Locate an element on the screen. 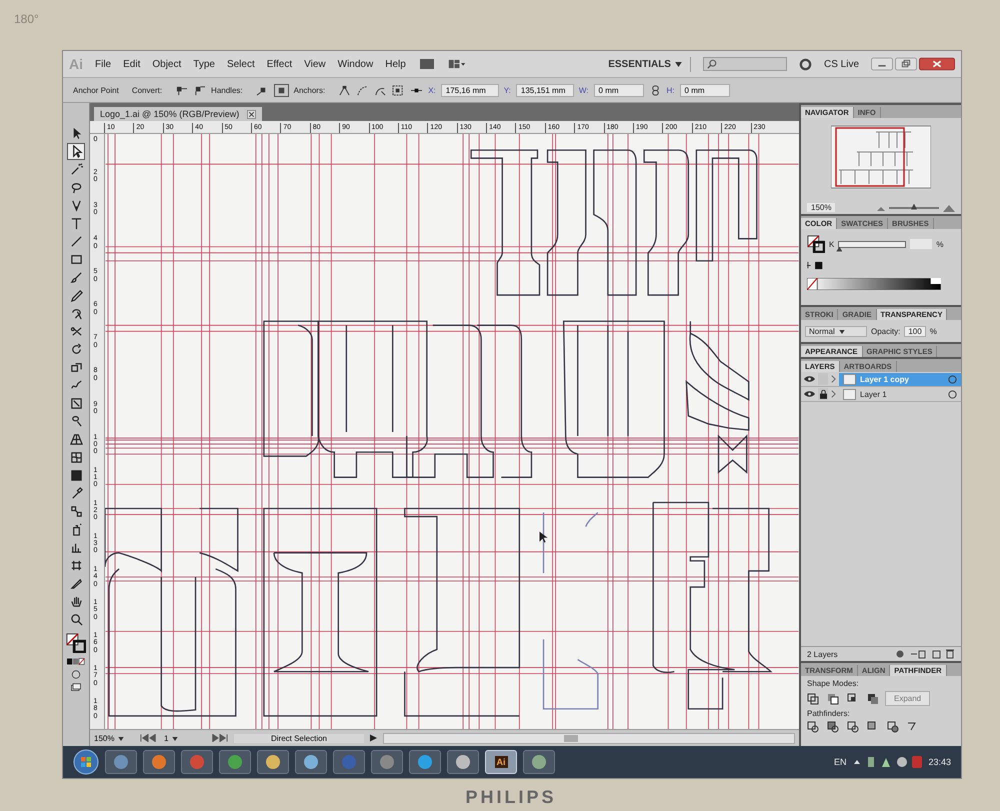 The width and height of the screenshot is (1000, 811). layer-name: Layer 1 is located at coordinates (873, 394).